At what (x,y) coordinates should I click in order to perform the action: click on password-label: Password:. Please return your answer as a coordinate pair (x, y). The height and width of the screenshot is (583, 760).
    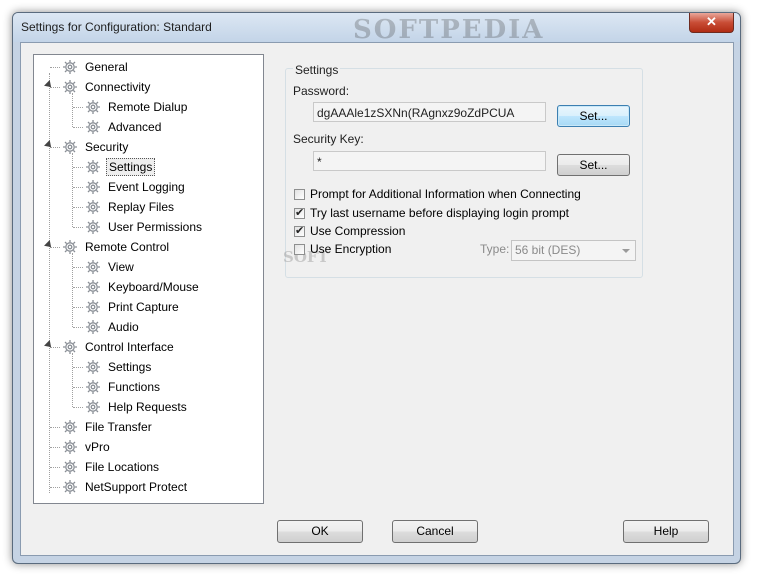
    Looking at the image, I should click on (321, 91).